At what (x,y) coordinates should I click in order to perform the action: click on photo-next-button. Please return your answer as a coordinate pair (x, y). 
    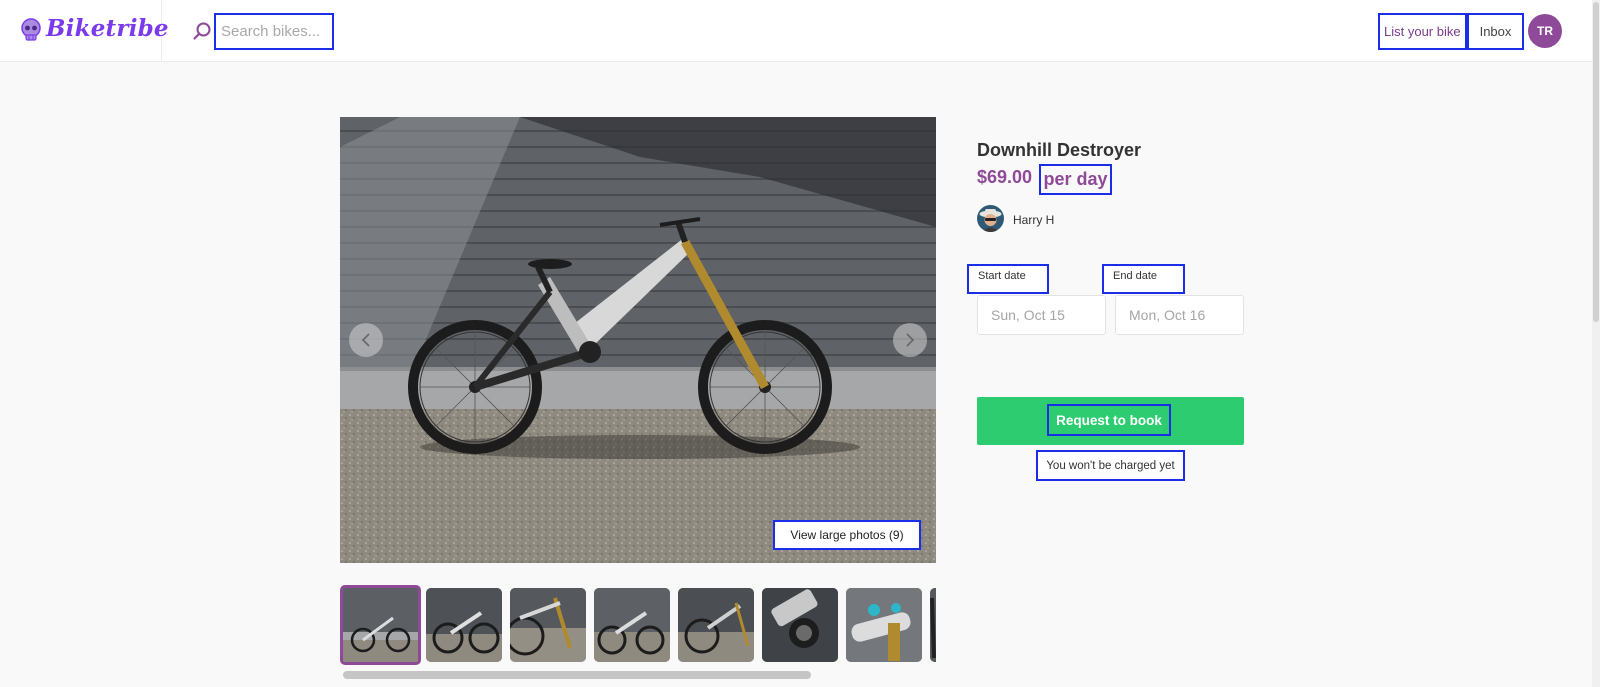
    Looking at the image, I should click on (910, 340).